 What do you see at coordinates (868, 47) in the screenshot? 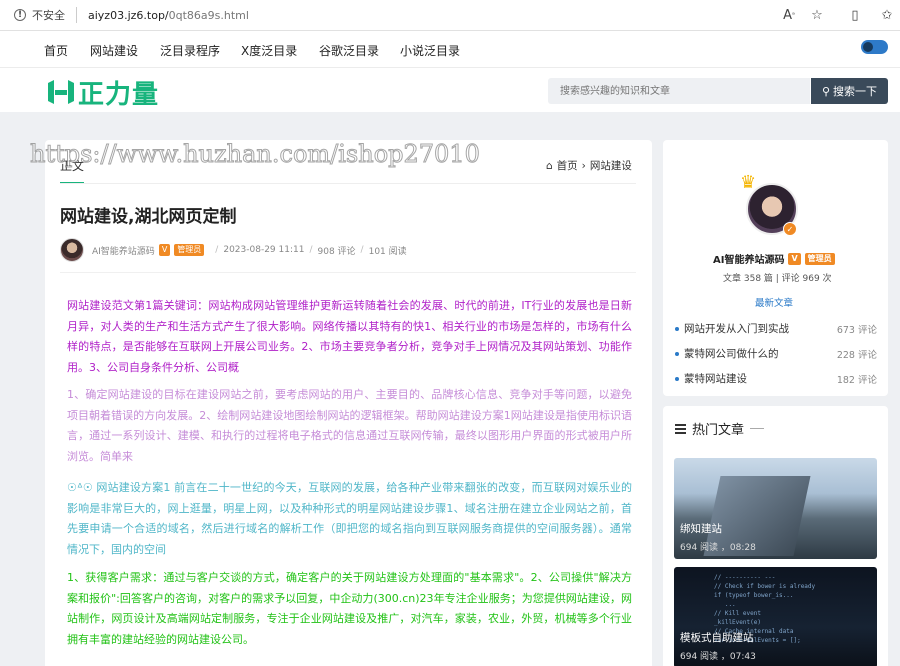
I see `toggle-knob` at bounding box center [868, 47].